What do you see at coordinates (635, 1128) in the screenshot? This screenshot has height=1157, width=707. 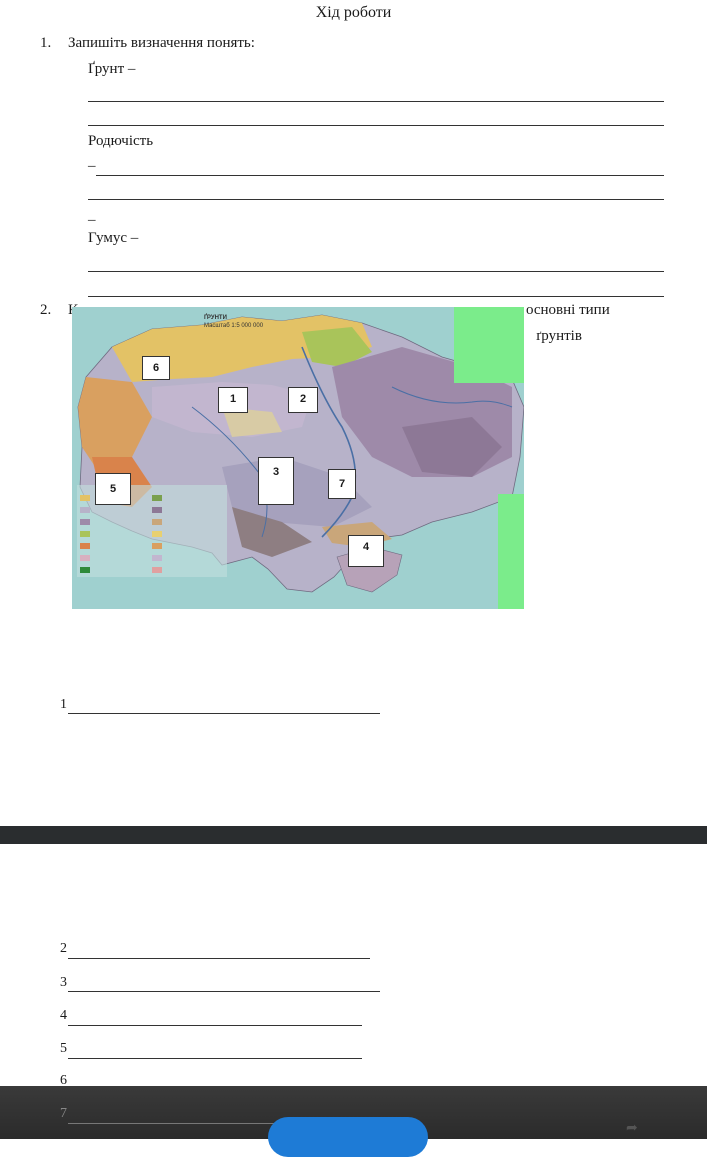 I see `share-arrow-icon: ➦` at bounding box center [635, 1128].